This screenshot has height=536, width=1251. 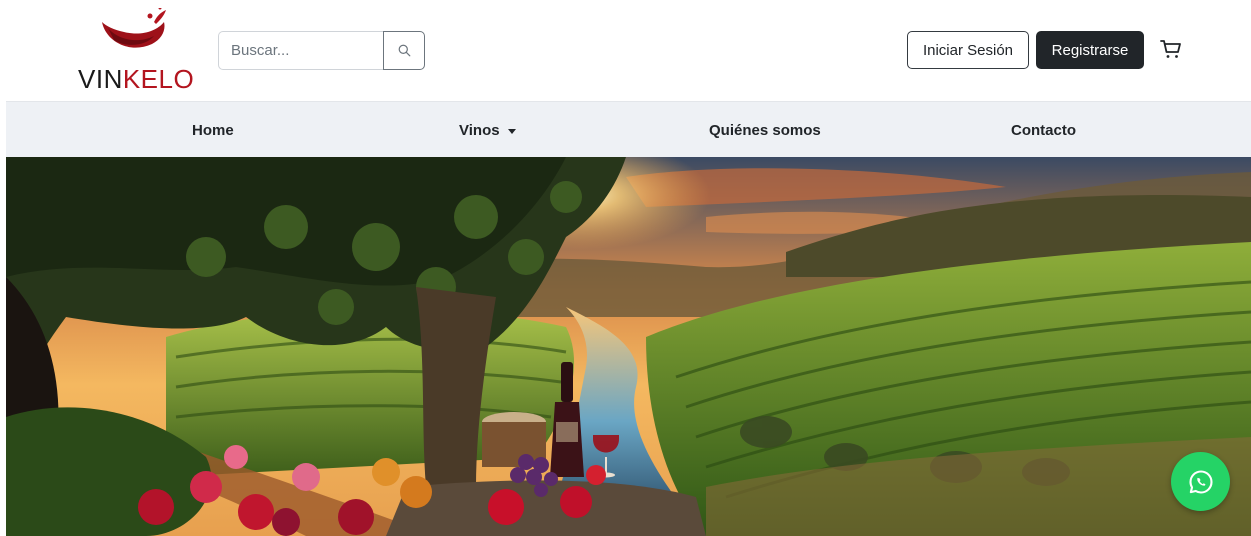 What do you see at coordinates (100, 79) in the screenshot?
I see `logo-text-vin: VIN` at bounding box center [100, 79].